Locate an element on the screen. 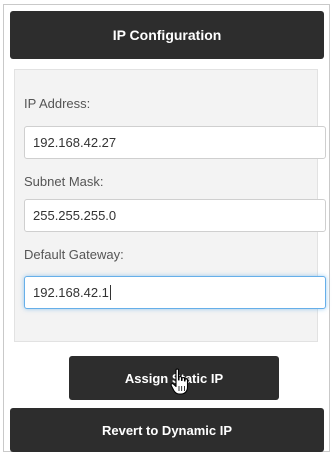 Image resolution: width=333 pixels, height=456 pixels. ip-address-value: 192.168.42.27 is located at coordinates (75, 142).